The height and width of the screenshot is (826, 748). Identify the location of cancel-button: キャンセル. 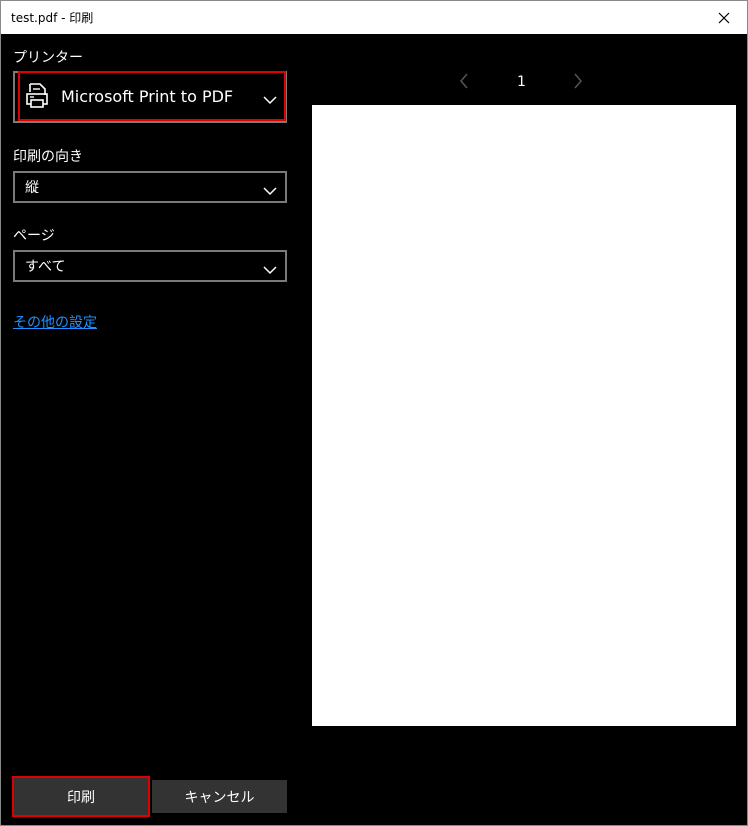
(219, 796).